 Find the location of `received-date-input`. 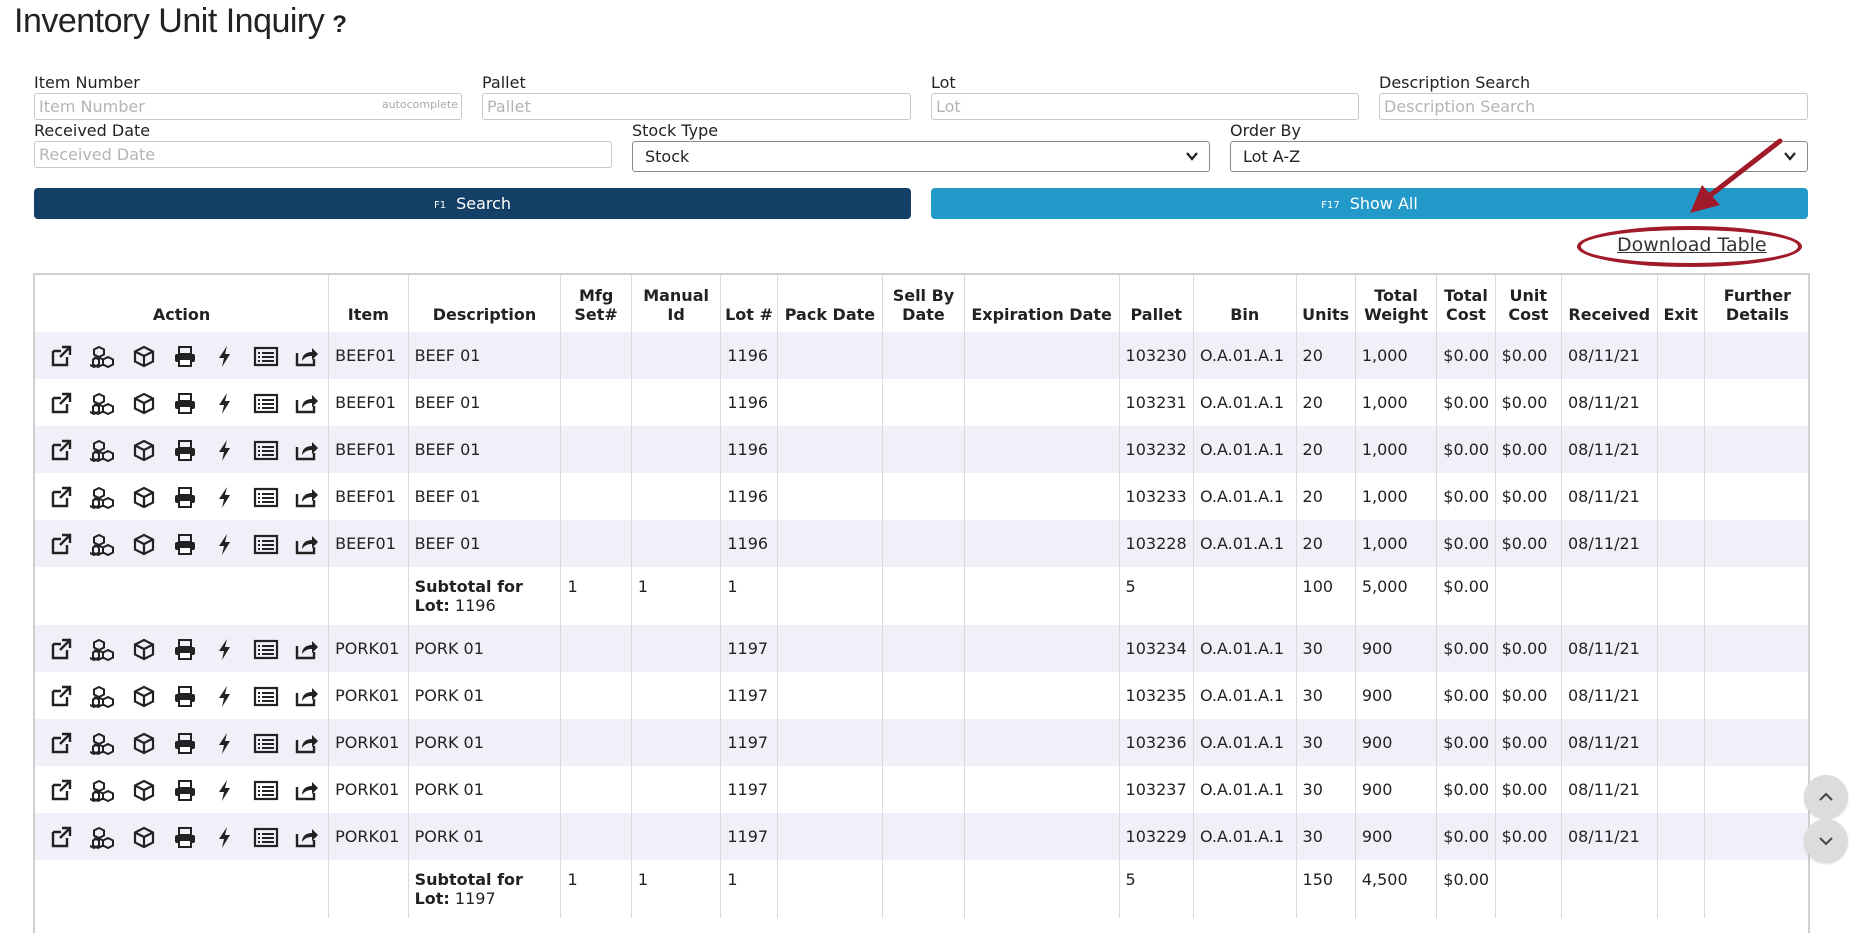

received-date-input is located at coordinates (323, 154).